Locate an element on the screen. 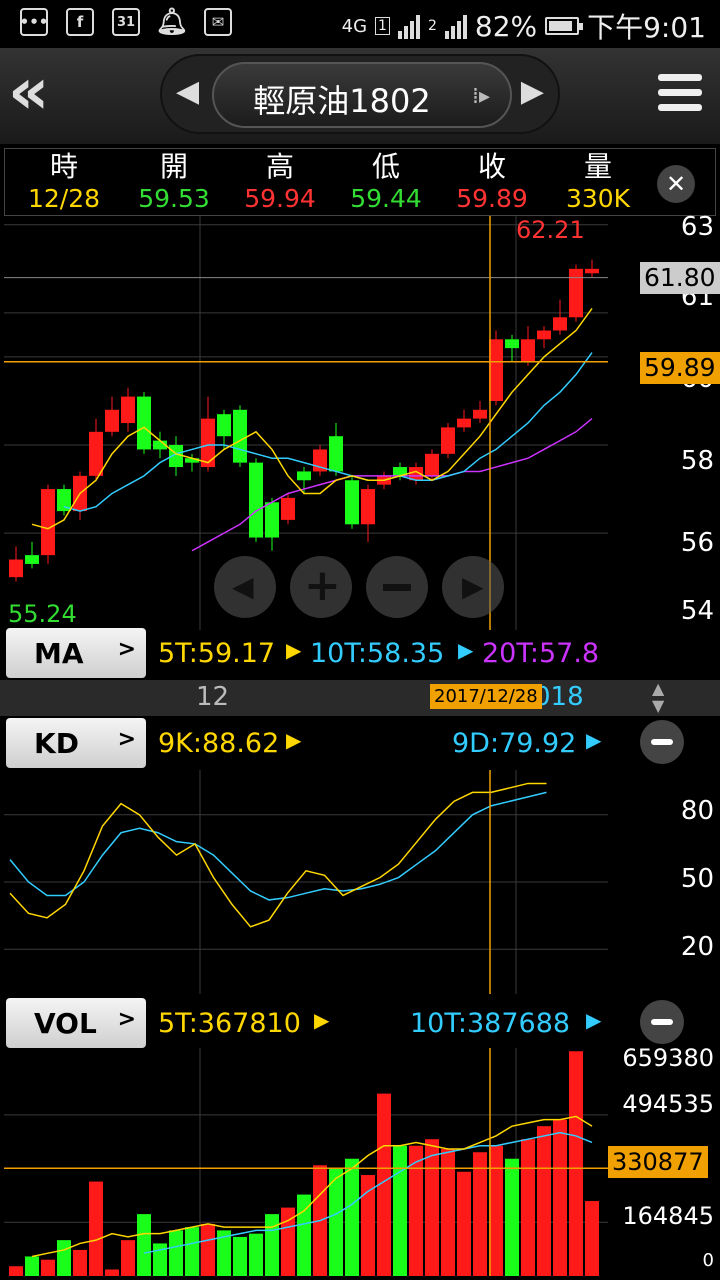 The height and width of the screenshot is (1280, 720). quote-header-low: 低 is located at coordinates (385, 166).